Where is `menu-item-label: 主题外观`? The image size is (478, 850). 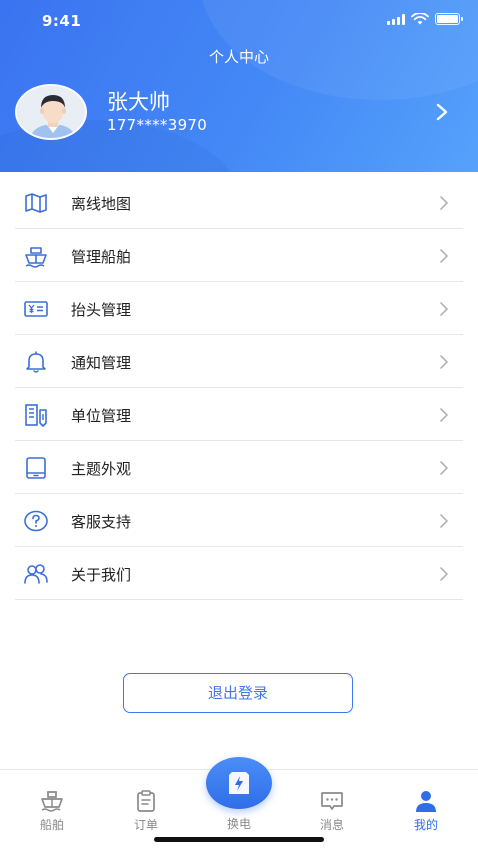
menu-item-label: 主题外观 is located at coordinates (101, 469).